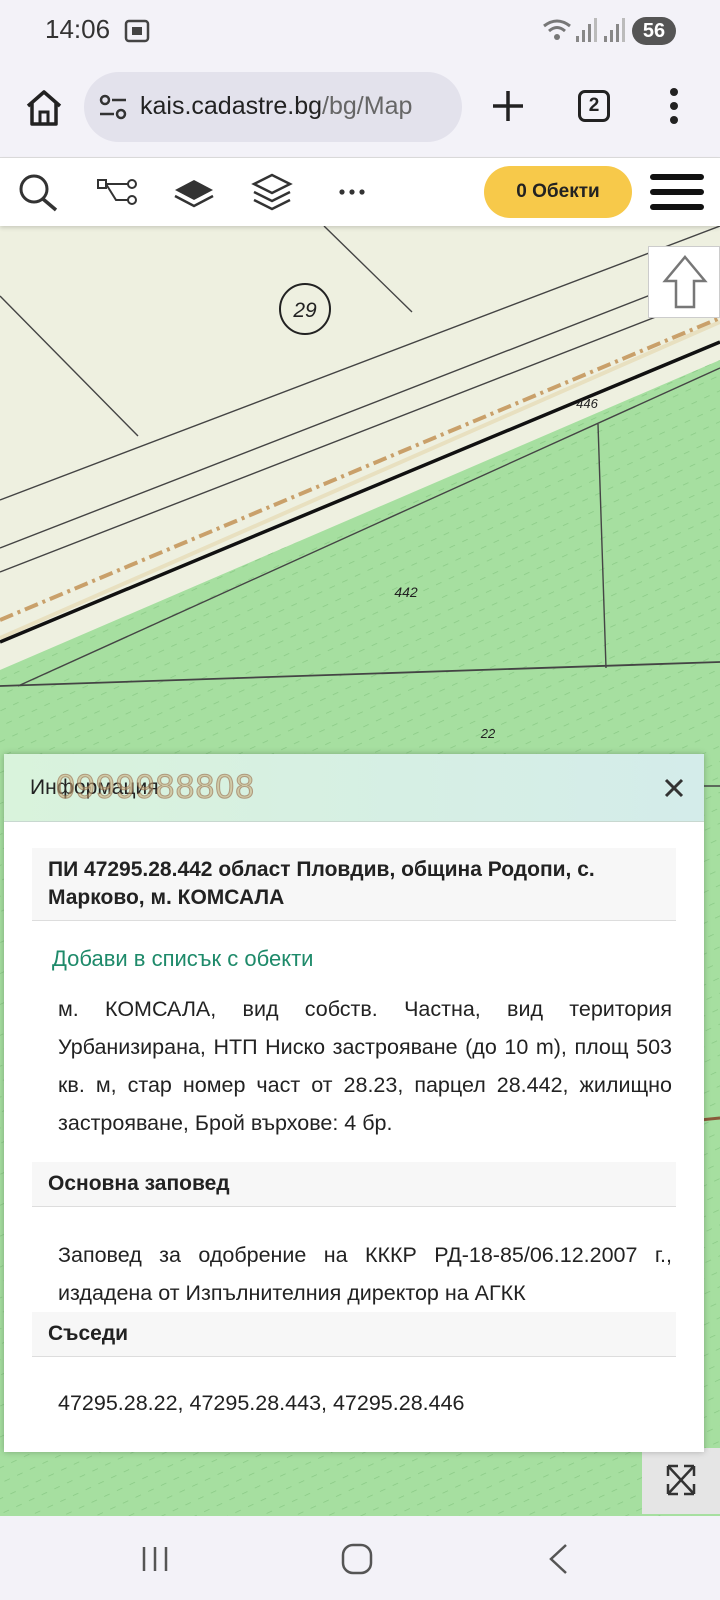  Describe the element at coordinates (272, 192) in the screenshot. I see `layers-icon` at that location.